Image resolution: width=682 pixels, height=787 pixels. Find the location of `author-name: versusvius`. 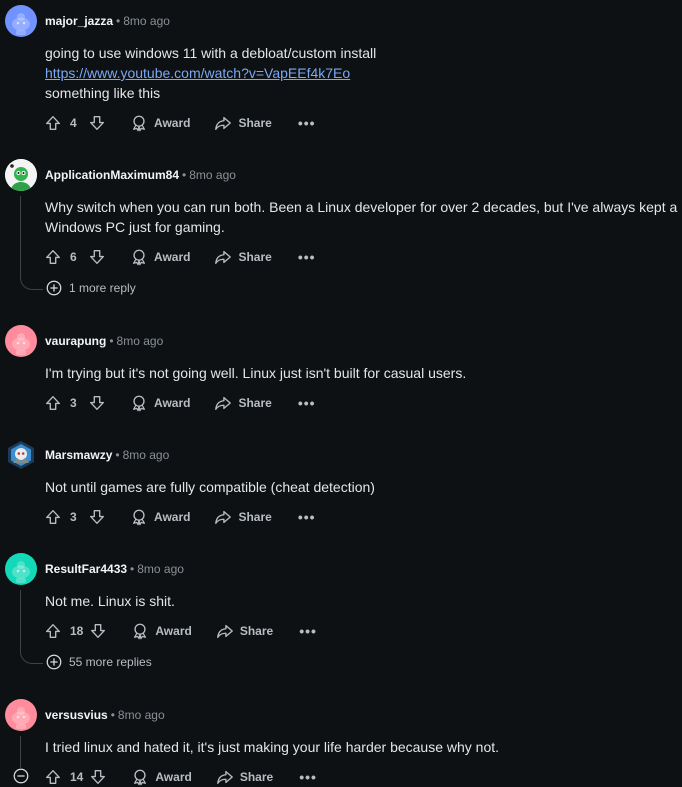

author-name: versusvius is located at coordinates (76, 715).